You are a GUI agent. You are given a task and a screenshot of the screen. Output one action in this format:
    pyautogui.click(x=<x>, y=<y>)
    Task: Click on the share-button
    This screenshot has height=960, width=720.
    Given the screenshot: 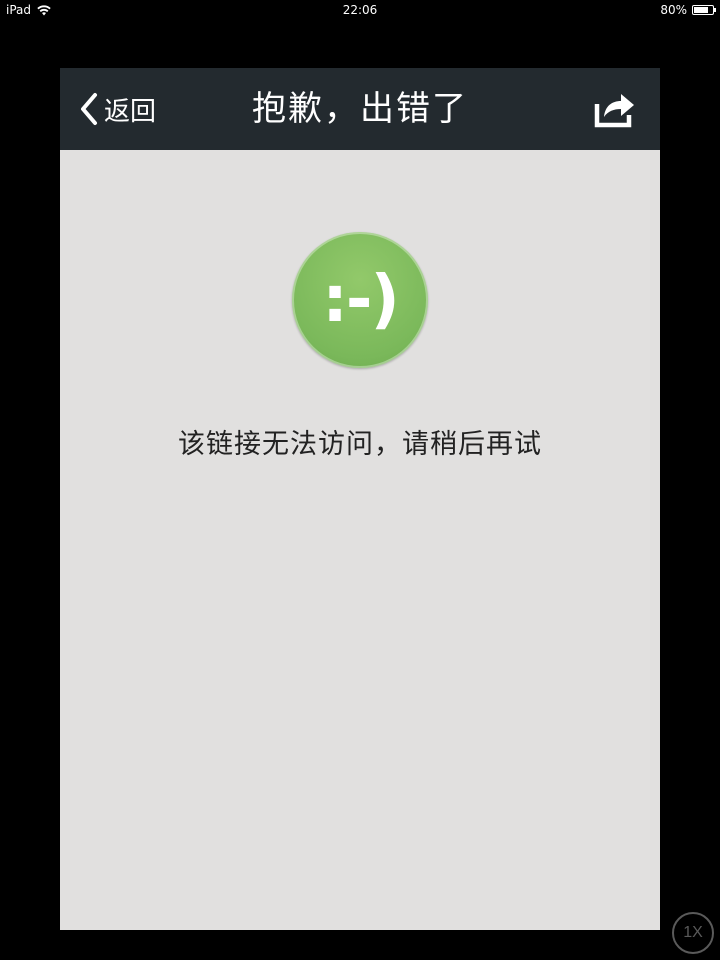 What is the action you would take?
    pyautogui.click(x=615, y=109)
    